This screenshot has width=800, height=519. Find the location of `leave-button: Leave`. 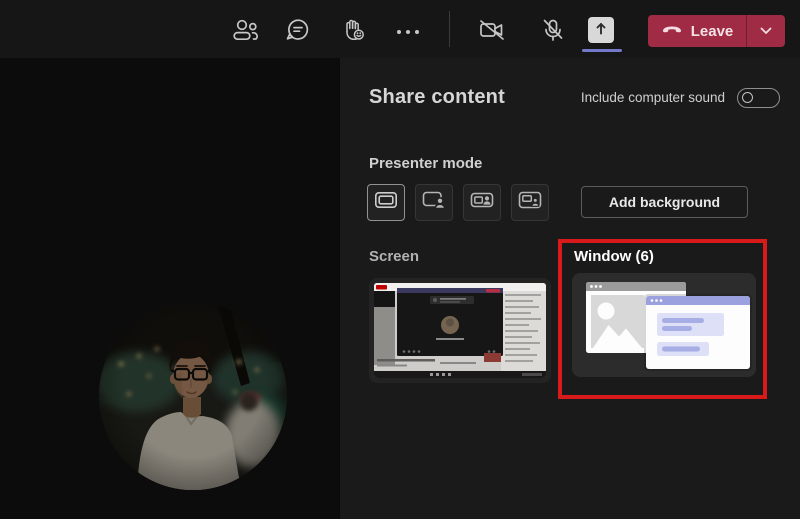

leave-button: Leave is located at coordinates (697, 31).